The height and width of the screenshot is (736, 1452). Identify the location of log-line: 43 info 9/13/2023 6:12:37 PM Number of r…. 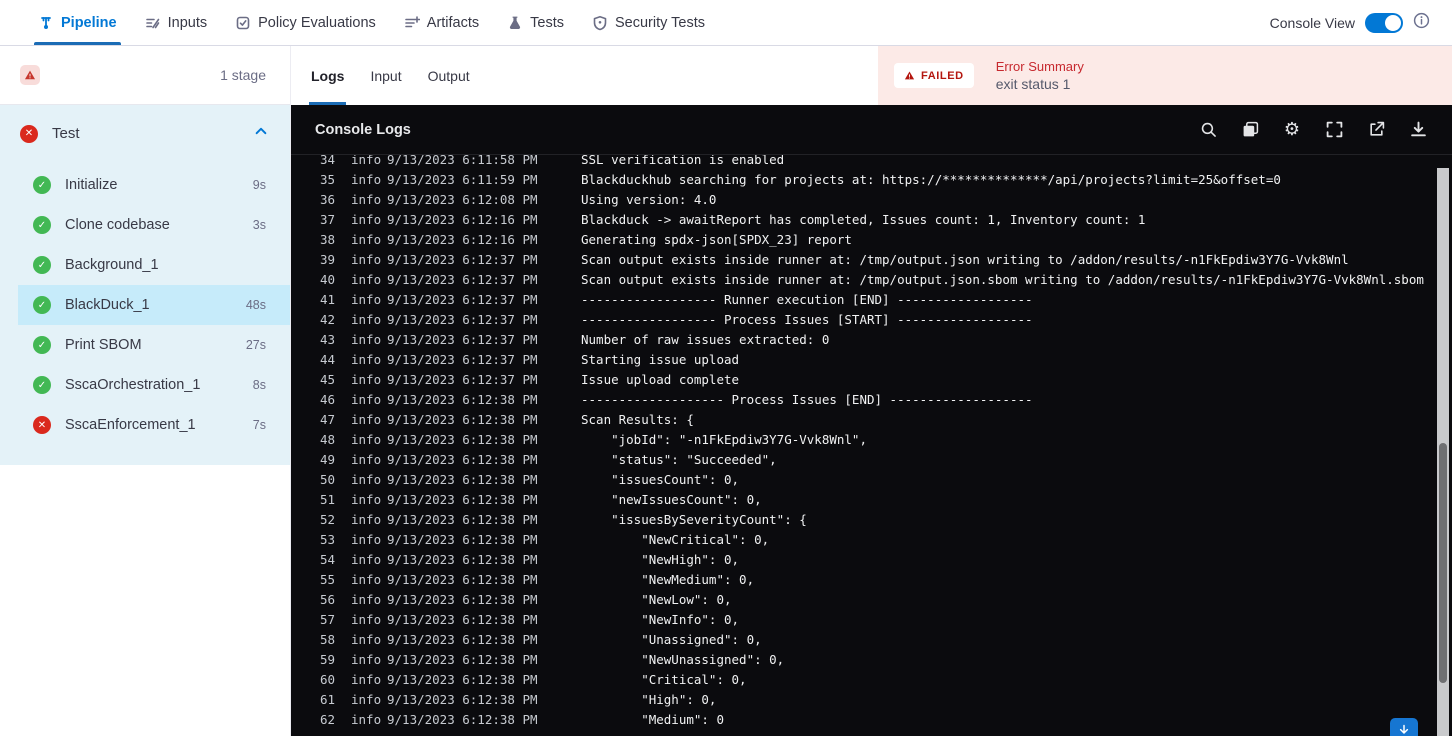
(871, 340).